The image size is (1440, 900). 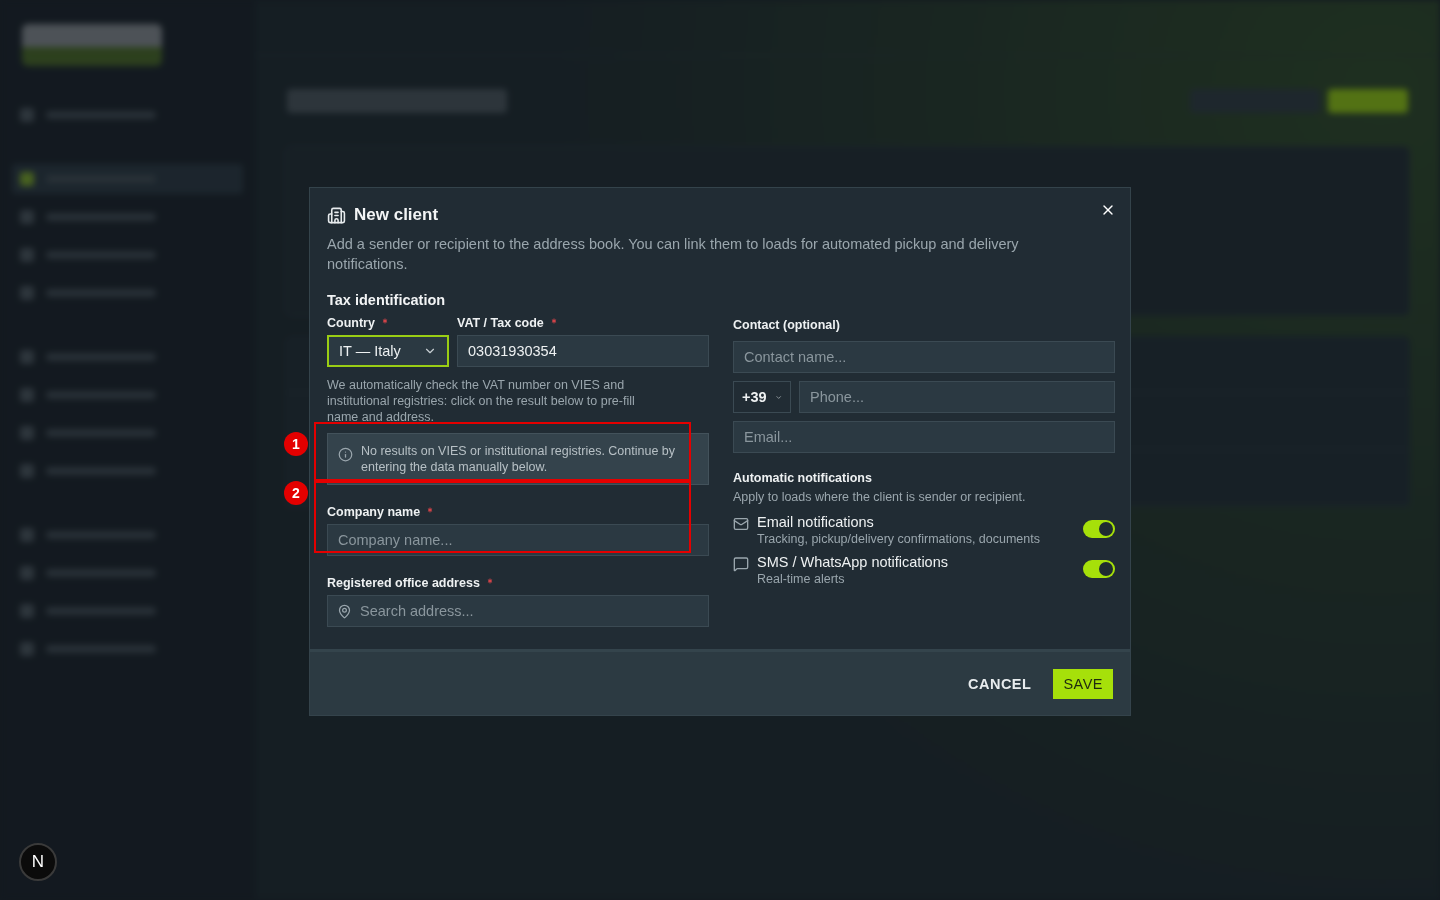 I want to click on phone-prefix-select: +39, so click(x=762, y=397).